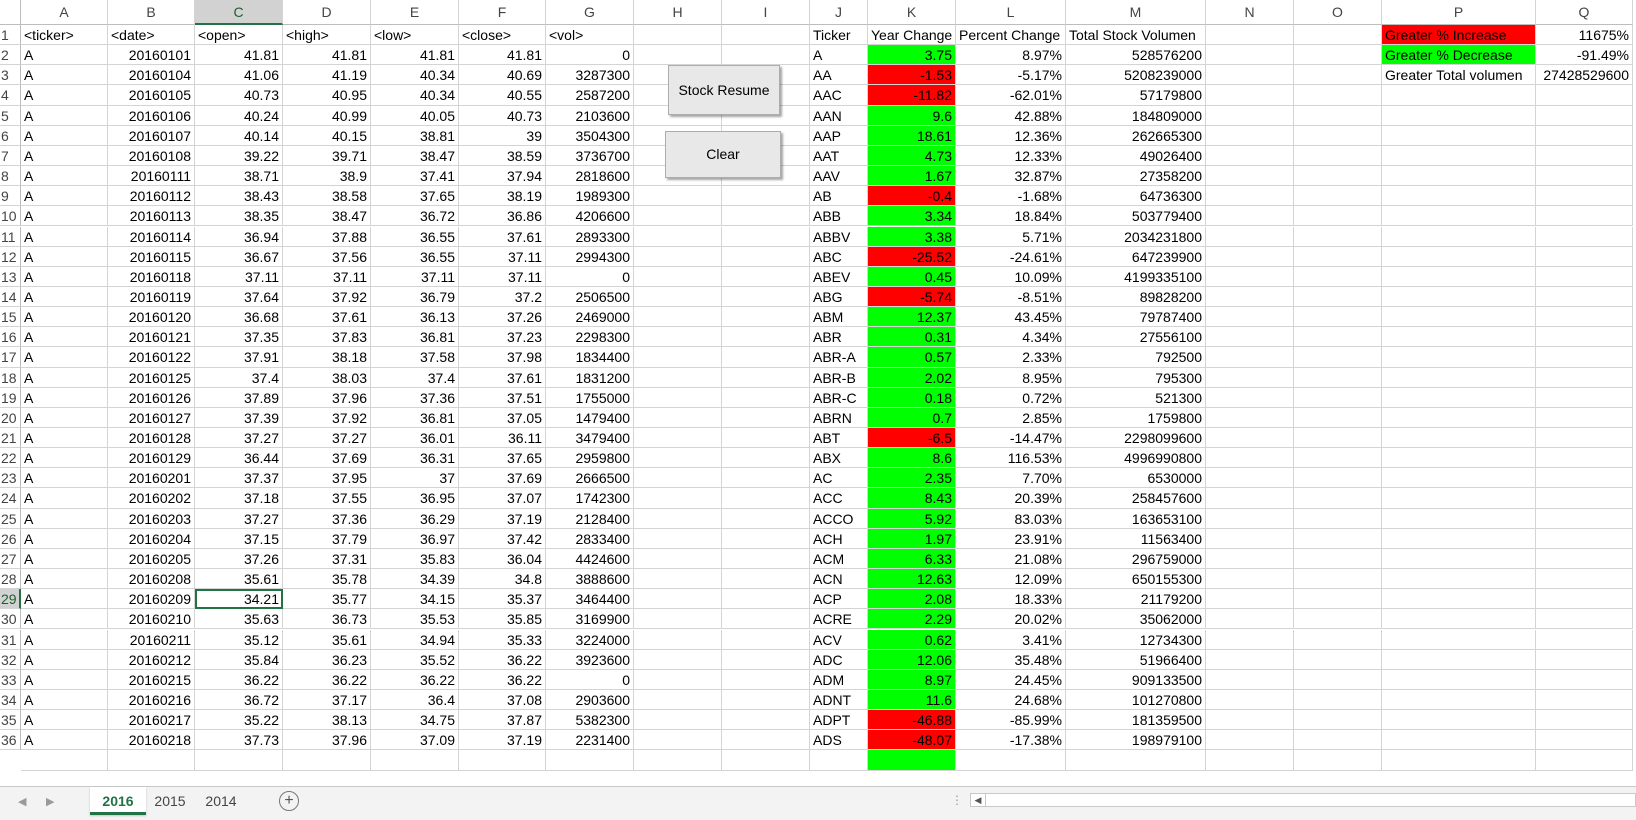  I want to click on ticker-cell: ABR-A, so click(839, 357).